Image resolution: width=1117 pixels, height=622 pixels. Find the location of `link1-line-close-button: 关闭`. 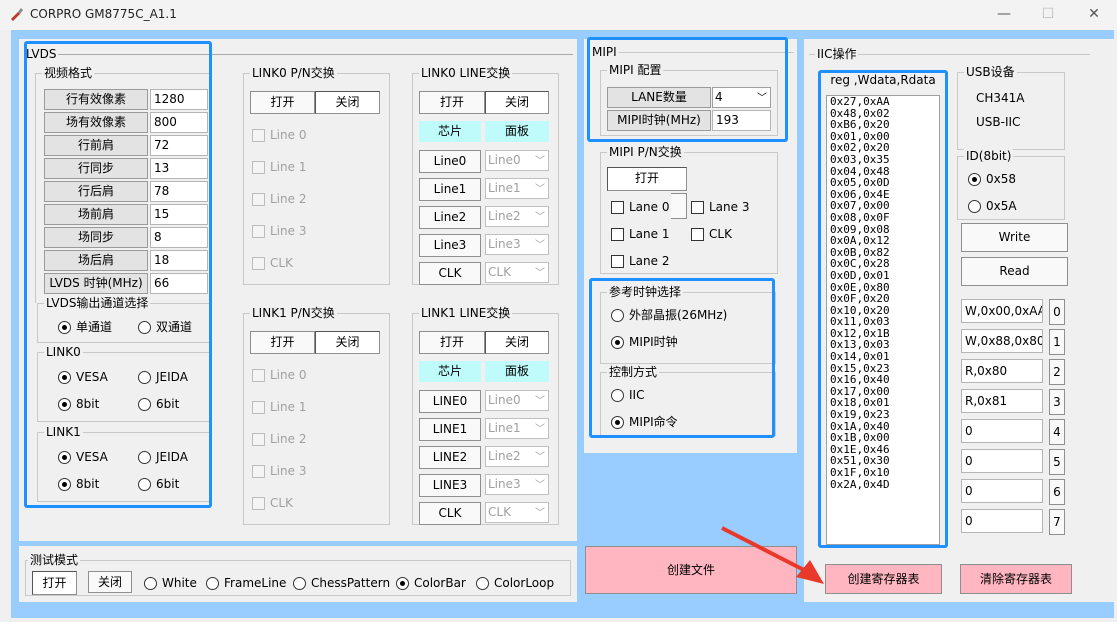

link1-line-close-button: 关闭 is located at coordinates (517, 342).